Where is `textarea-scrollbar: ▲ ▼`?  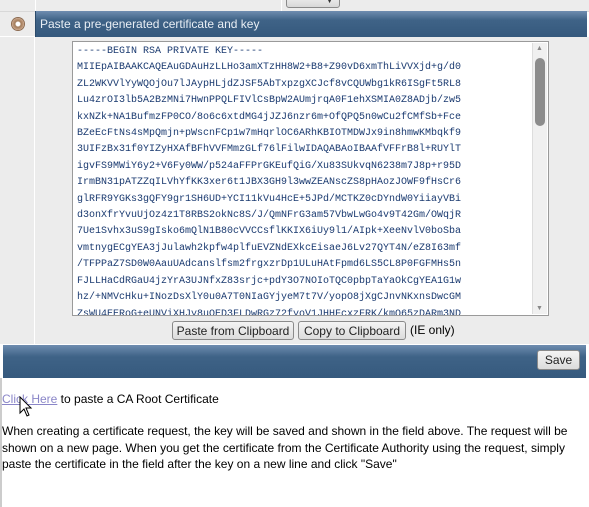
textarea-scrollbar: ▲ ▼ is located at coordinates (539, 178).